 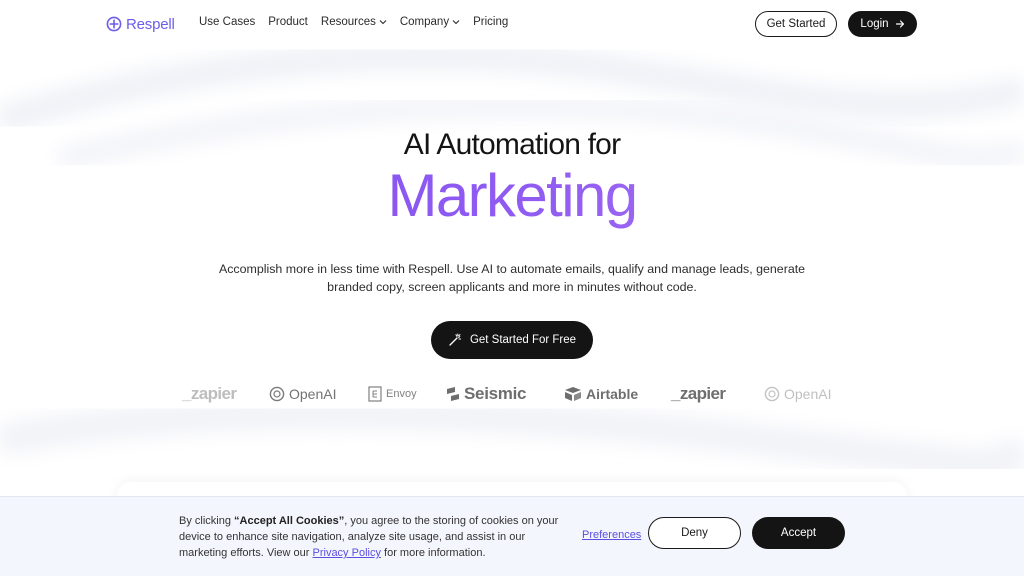 What do you see at coordinates (207, 521) in the screenshot?
I see `cookie-text-part: By clicking` at bounding box center [207, 521].